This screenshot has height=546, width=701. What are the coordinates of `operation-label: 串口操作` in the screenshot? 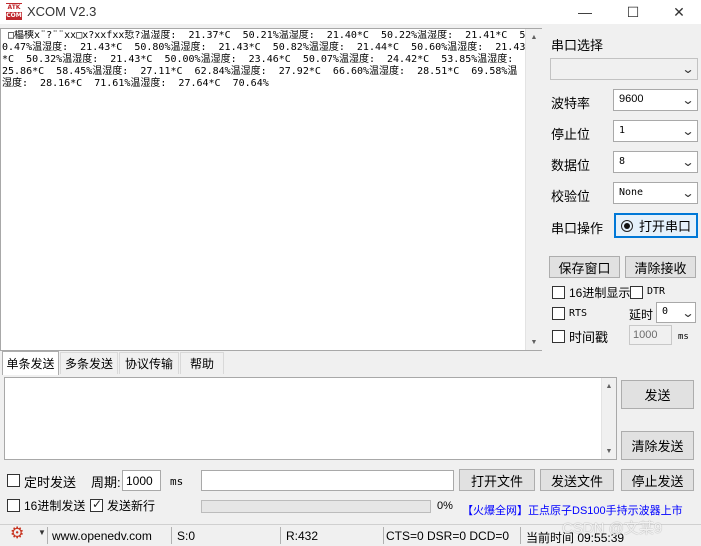 It's located at (577, 228).